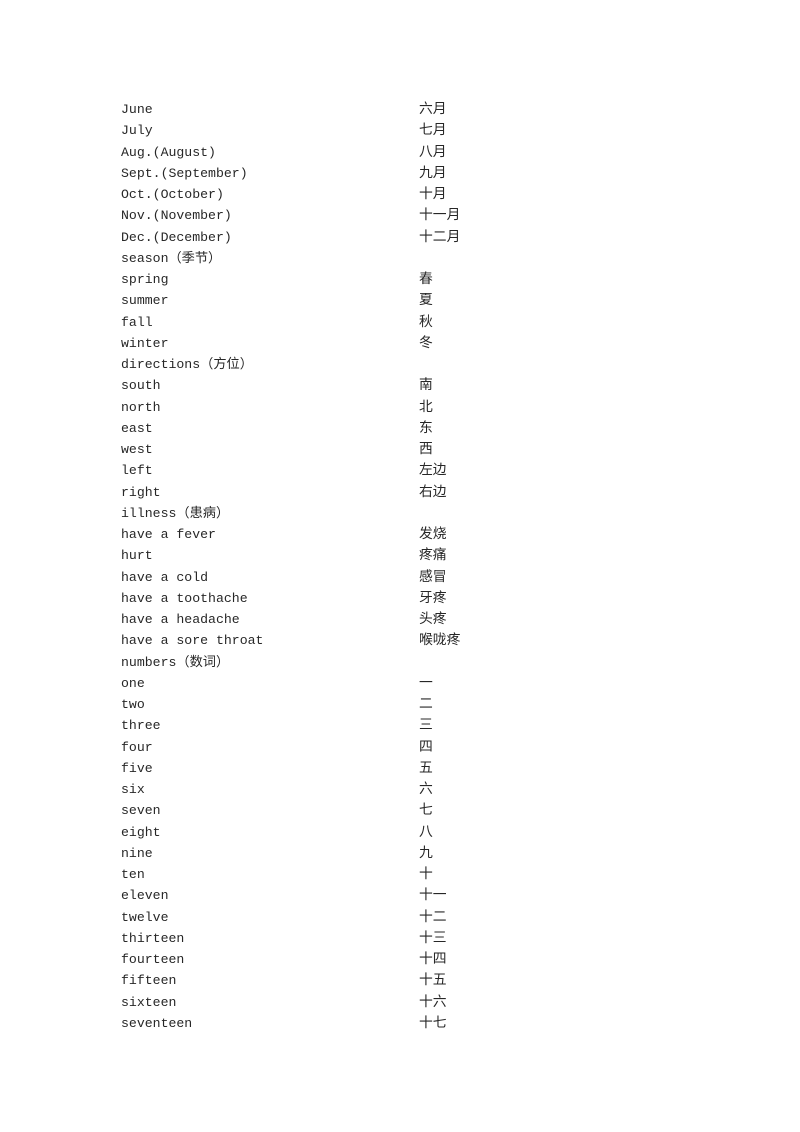 Image resolution: width=800 pixels, height=1132 pixels. I want to click on term-chinese: 喉咙疼, so click(440, 640).